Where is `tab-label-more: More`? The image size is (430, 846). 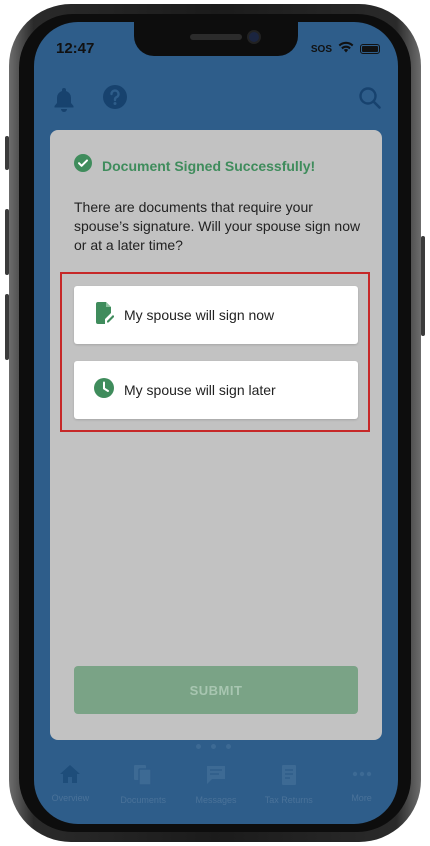
tab-label-more: More is located at coordinates (361, 798).